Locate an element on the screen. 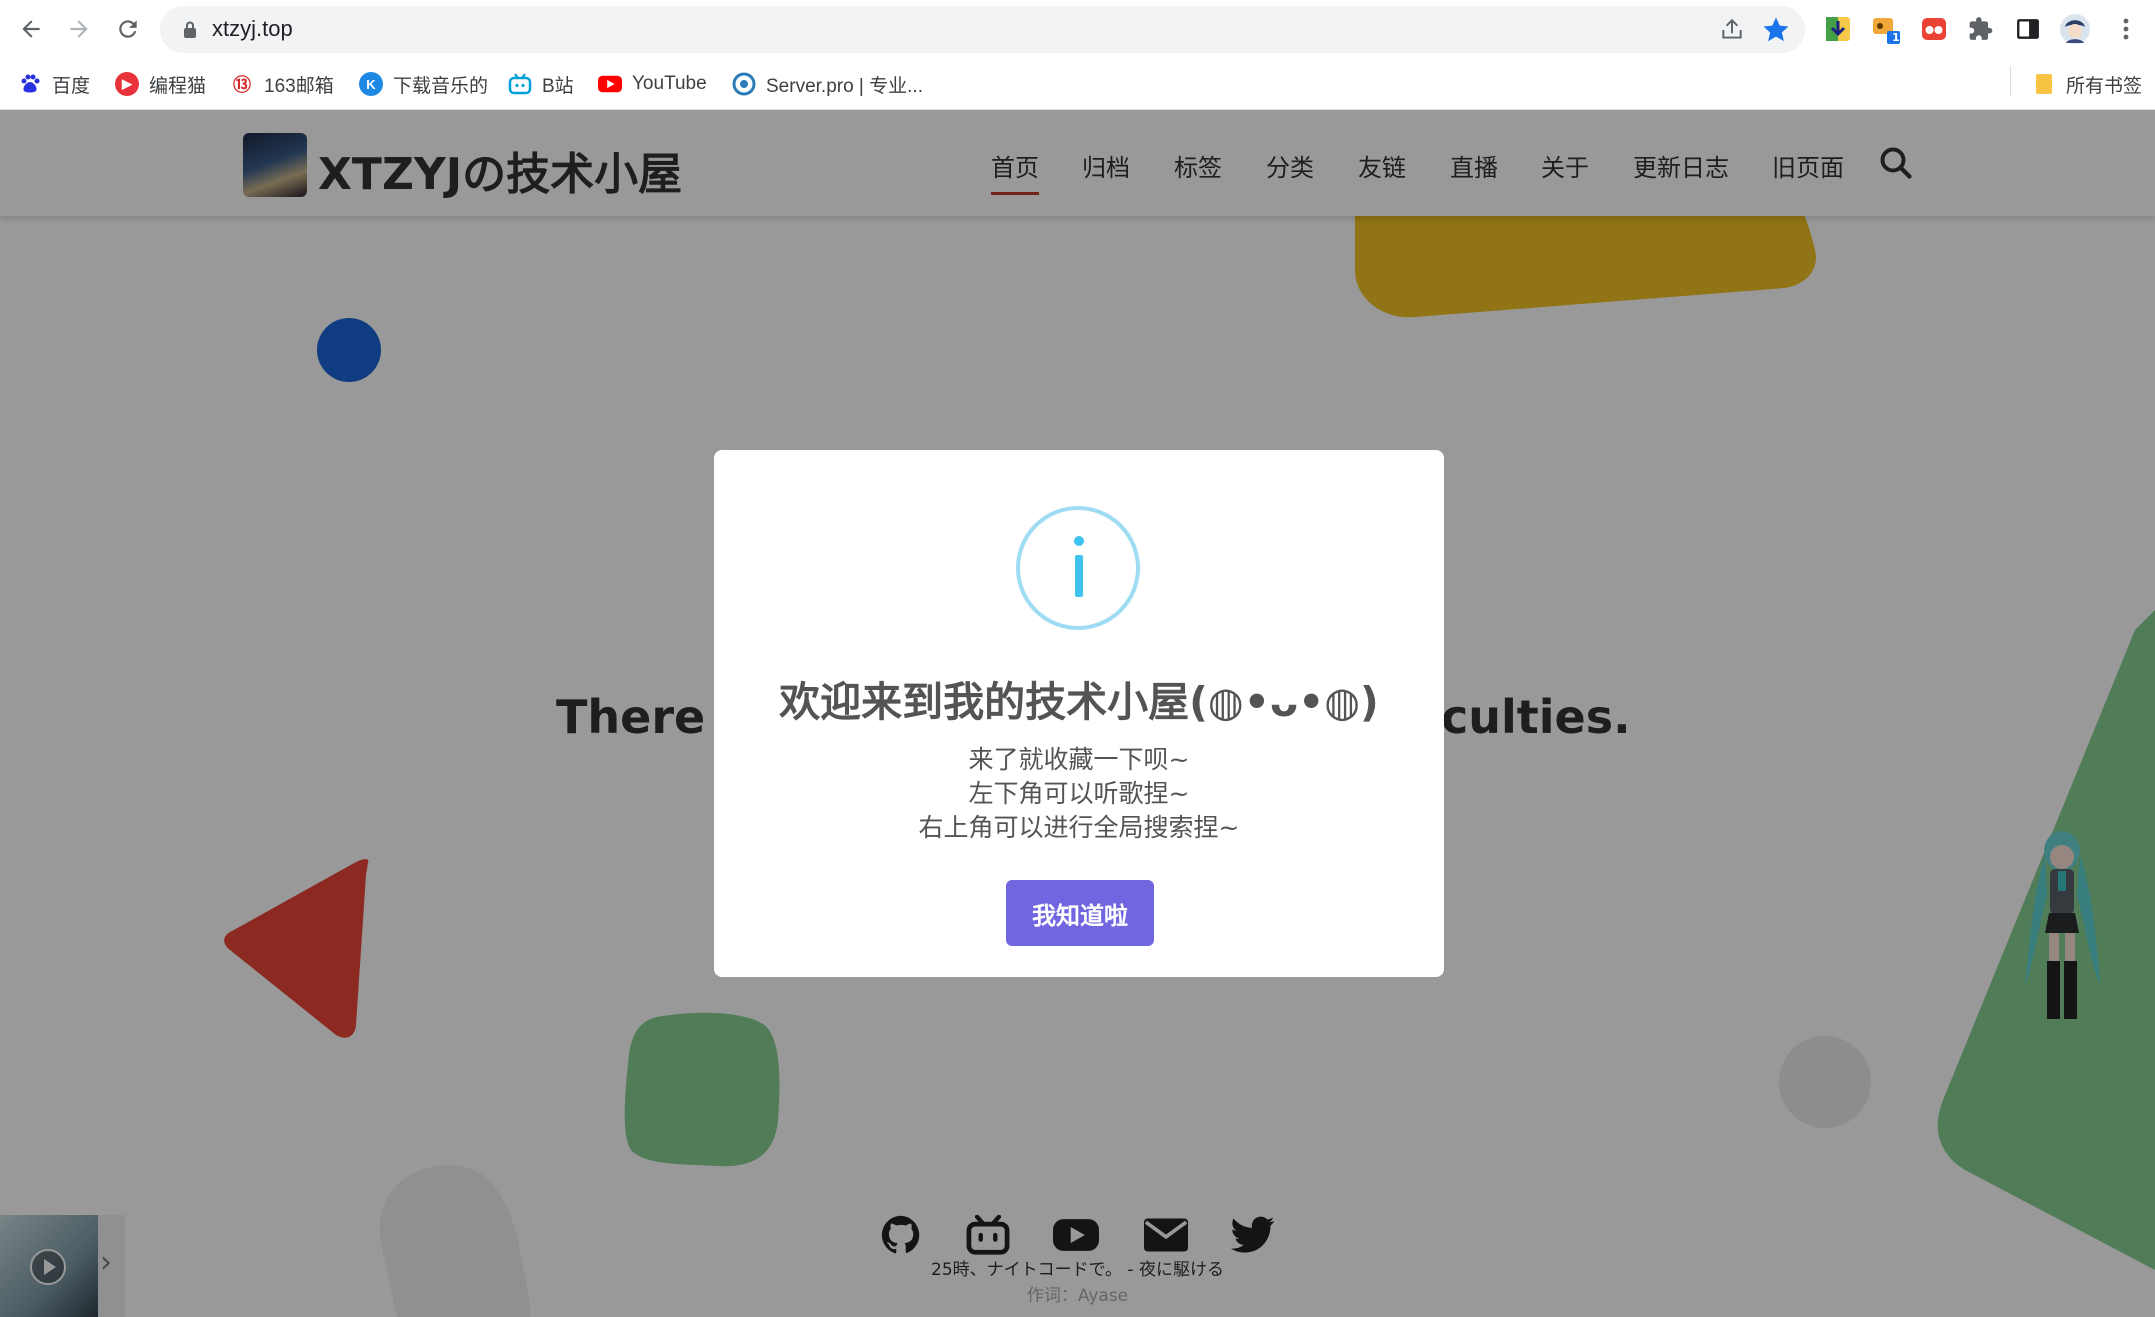  back-button is located at coordinates (31, 29).